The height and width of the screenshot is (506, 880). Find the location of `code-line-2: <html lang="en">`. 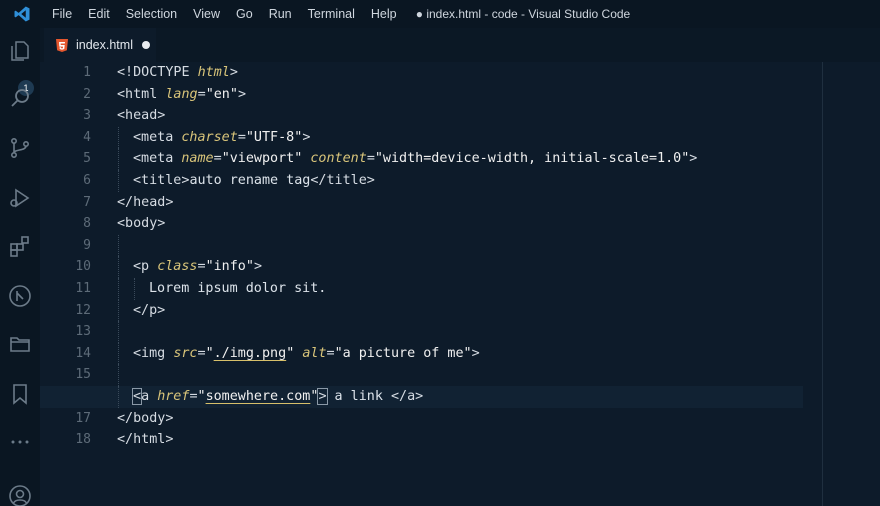

code-line-2: <html lang="en"> is located at coordinates (467, 95).